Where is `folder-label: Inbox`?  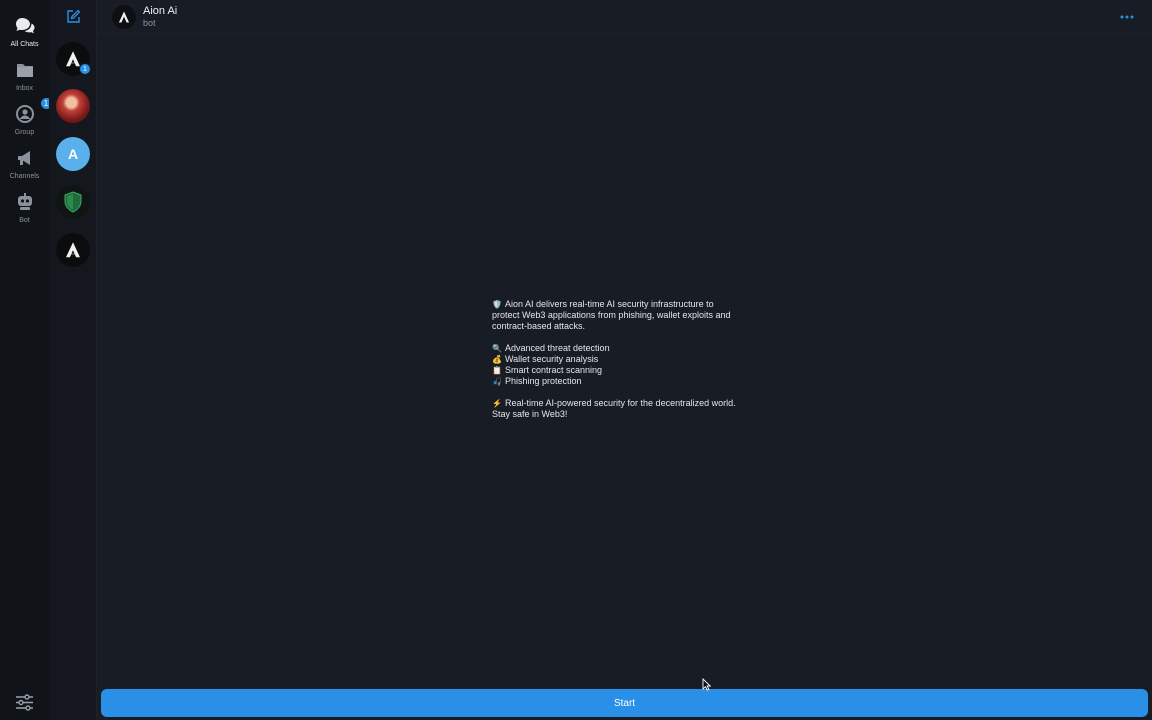
folder-label: Inbox is located at coordinates (24, 88).